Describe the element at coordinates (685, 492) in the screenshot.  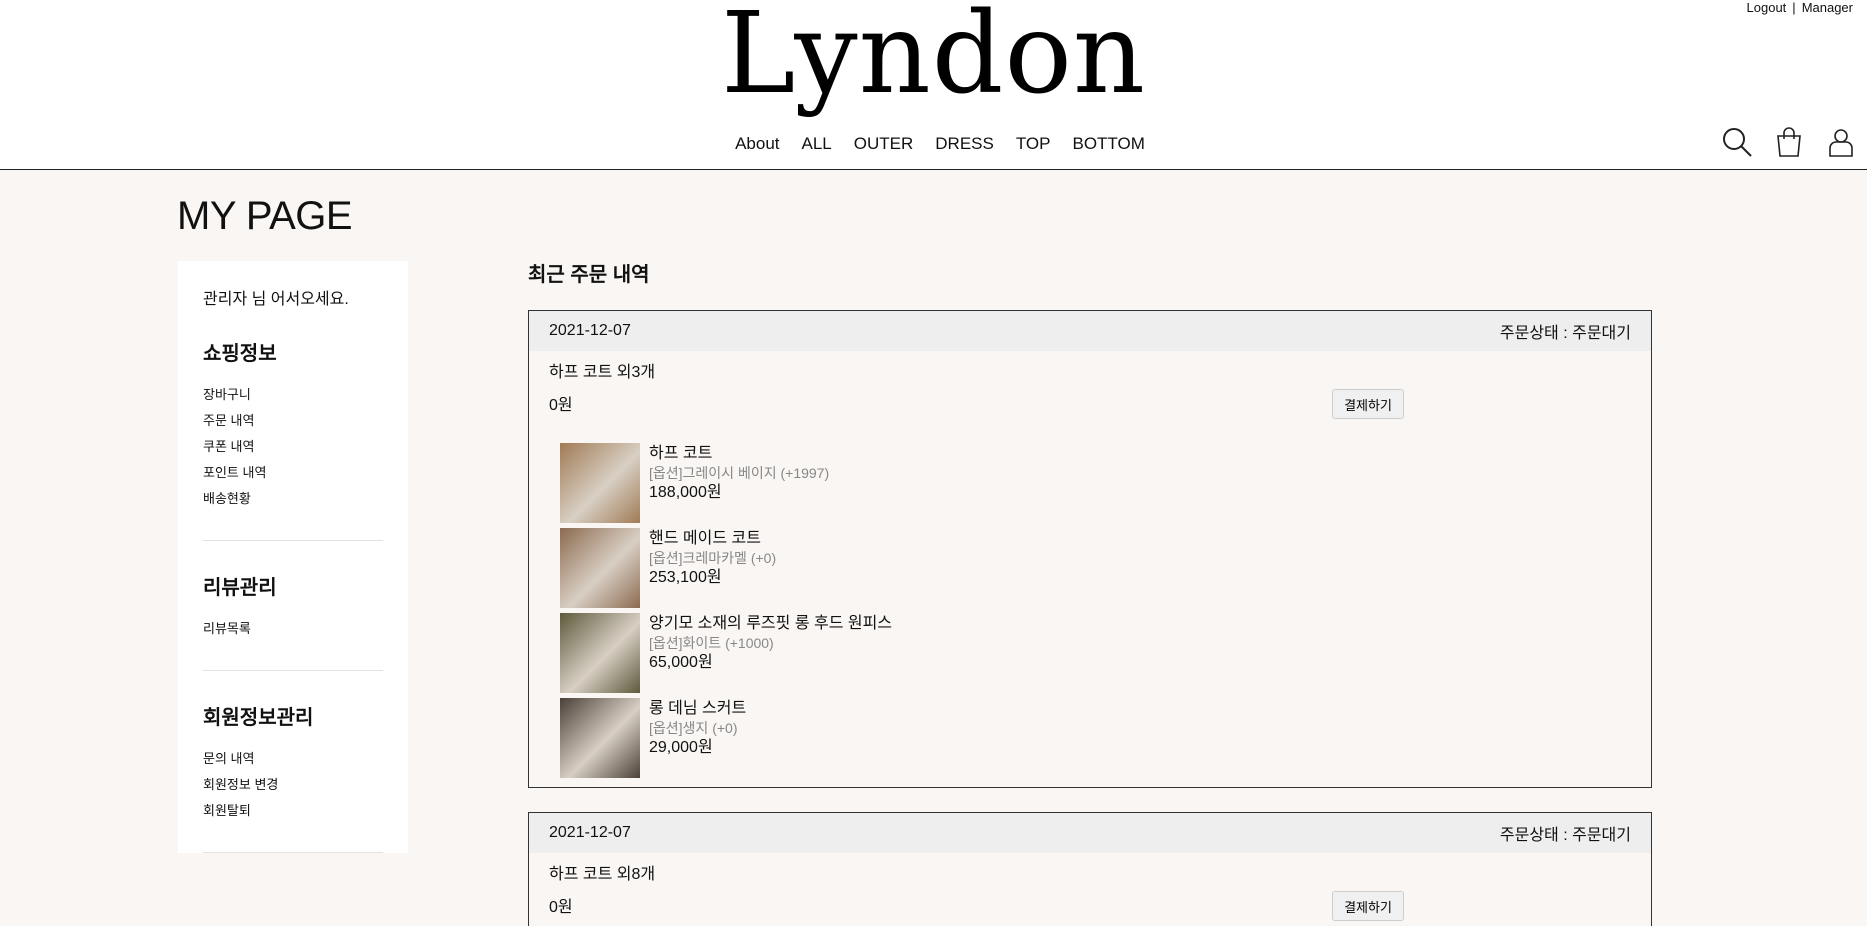
I see `product-price: 188,000원` at that location.